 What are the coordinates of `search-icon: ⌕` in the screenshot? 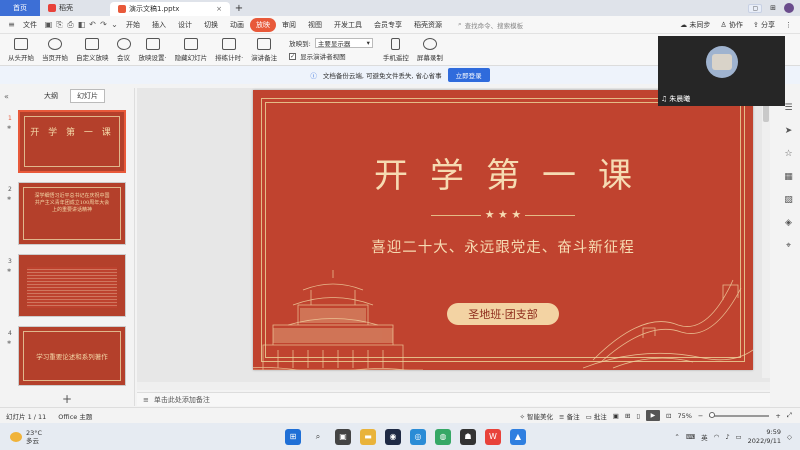 It's located at (318, 437).